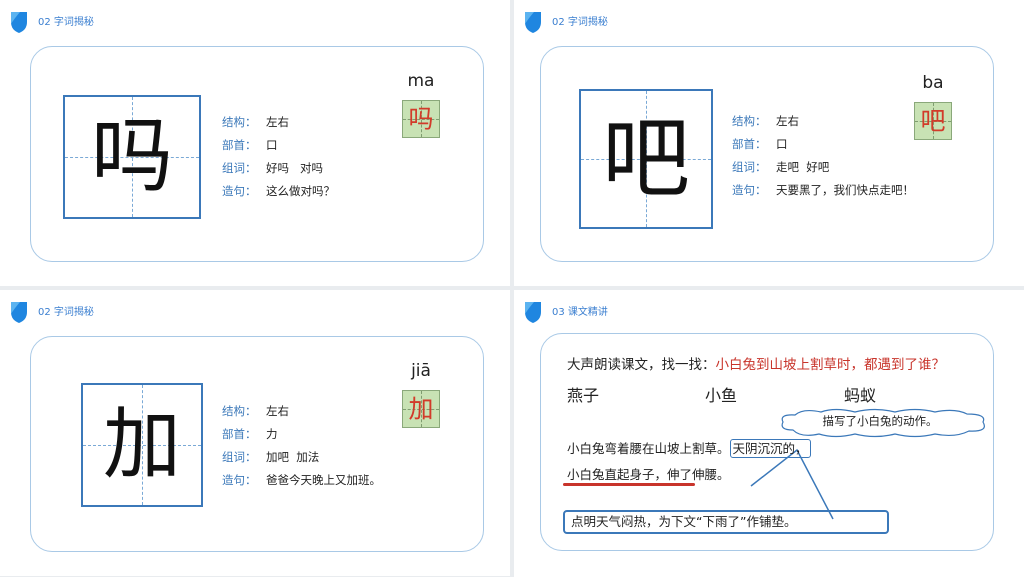 The image size is (1024, 577). Describe the element at coordinates (293, 457) in the screenshot. I see `words-value: 加吧 加法` at that location.